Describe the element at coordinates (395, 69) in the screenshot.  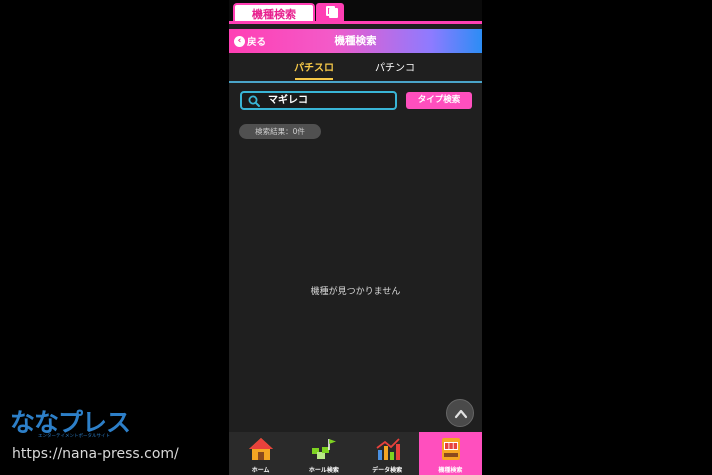
I see `tab-pachinko: パチンコ` at that location.